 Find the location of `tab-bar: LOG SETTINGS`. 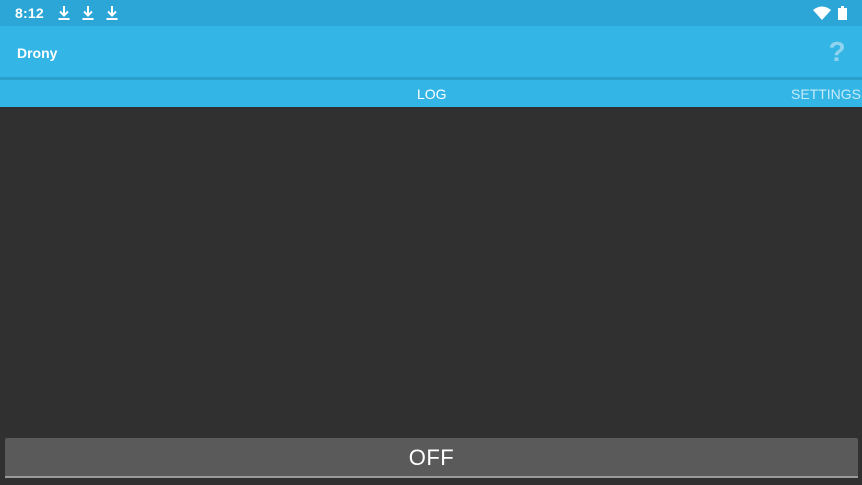

tab-bar: LOG SETTINGS is located at coordinates (431, 93).